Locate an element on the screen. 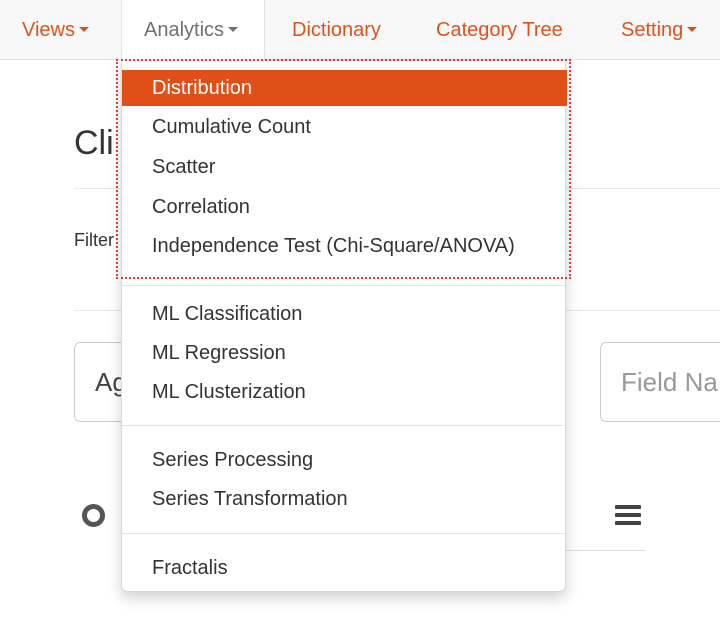 This screenshot has height=625, width=720. field-name-placeholder: Field Na is located at coordinates (669, 382).